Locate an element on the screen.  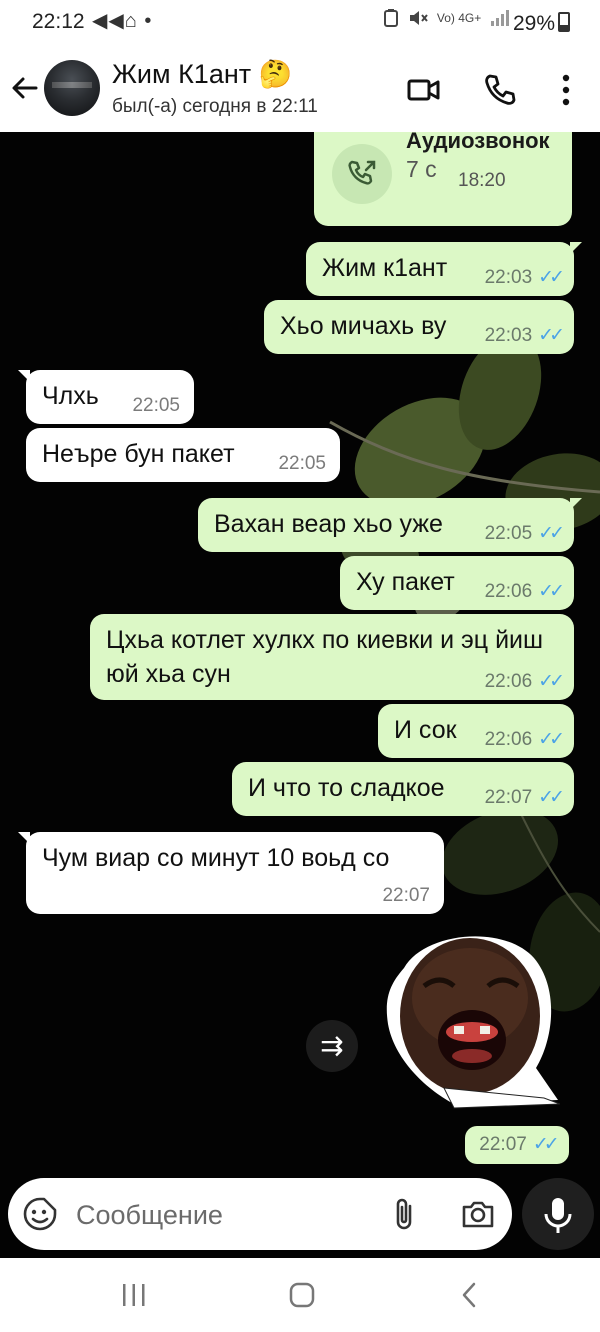
status-time: 22:12 is located at coordinates (58, 21).